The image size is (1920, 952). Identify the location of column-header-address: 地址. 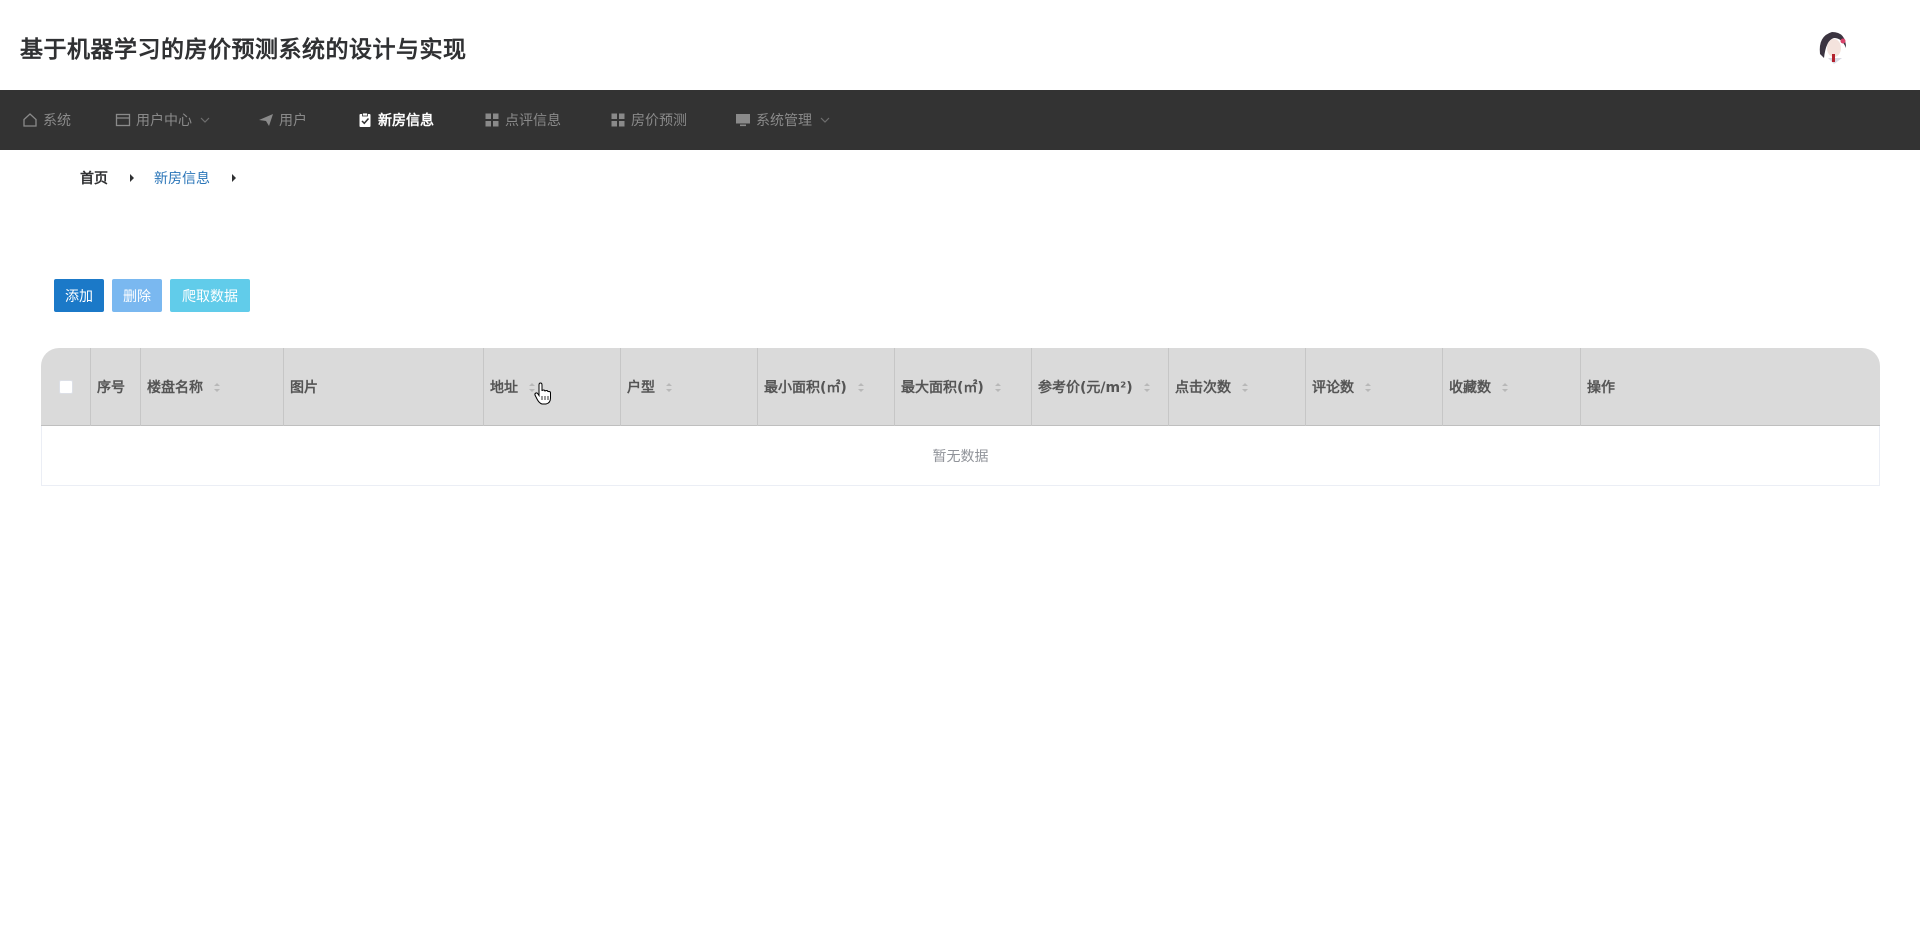
(552, 387).